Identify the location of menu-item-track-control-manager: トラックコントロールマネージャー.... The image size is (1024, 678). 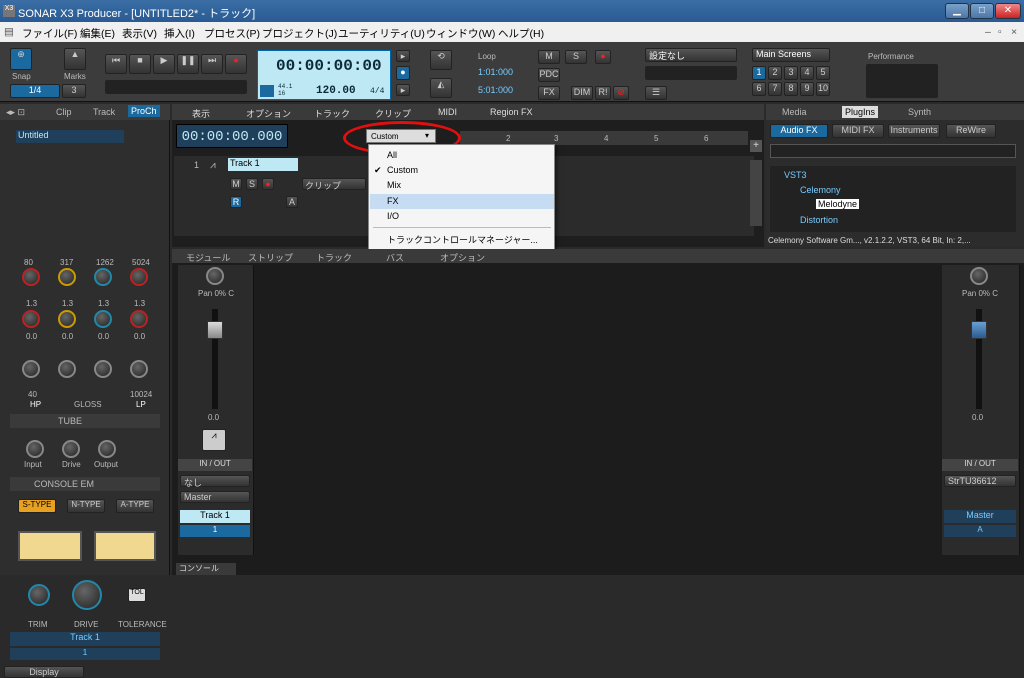
(462, 240).